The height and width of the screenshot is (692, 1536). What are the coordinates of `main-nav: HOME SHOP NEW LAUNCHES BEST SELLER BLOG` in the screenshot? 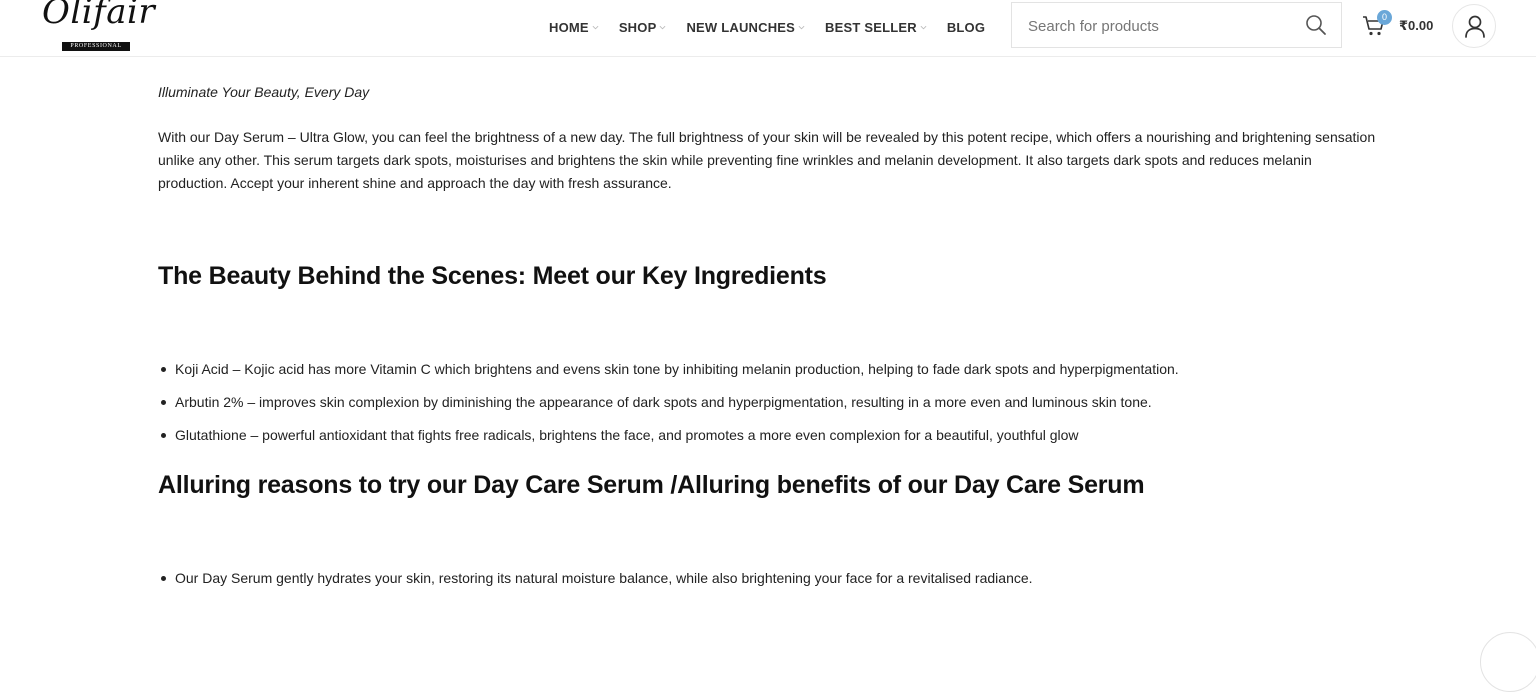 It's located at (777, 27).